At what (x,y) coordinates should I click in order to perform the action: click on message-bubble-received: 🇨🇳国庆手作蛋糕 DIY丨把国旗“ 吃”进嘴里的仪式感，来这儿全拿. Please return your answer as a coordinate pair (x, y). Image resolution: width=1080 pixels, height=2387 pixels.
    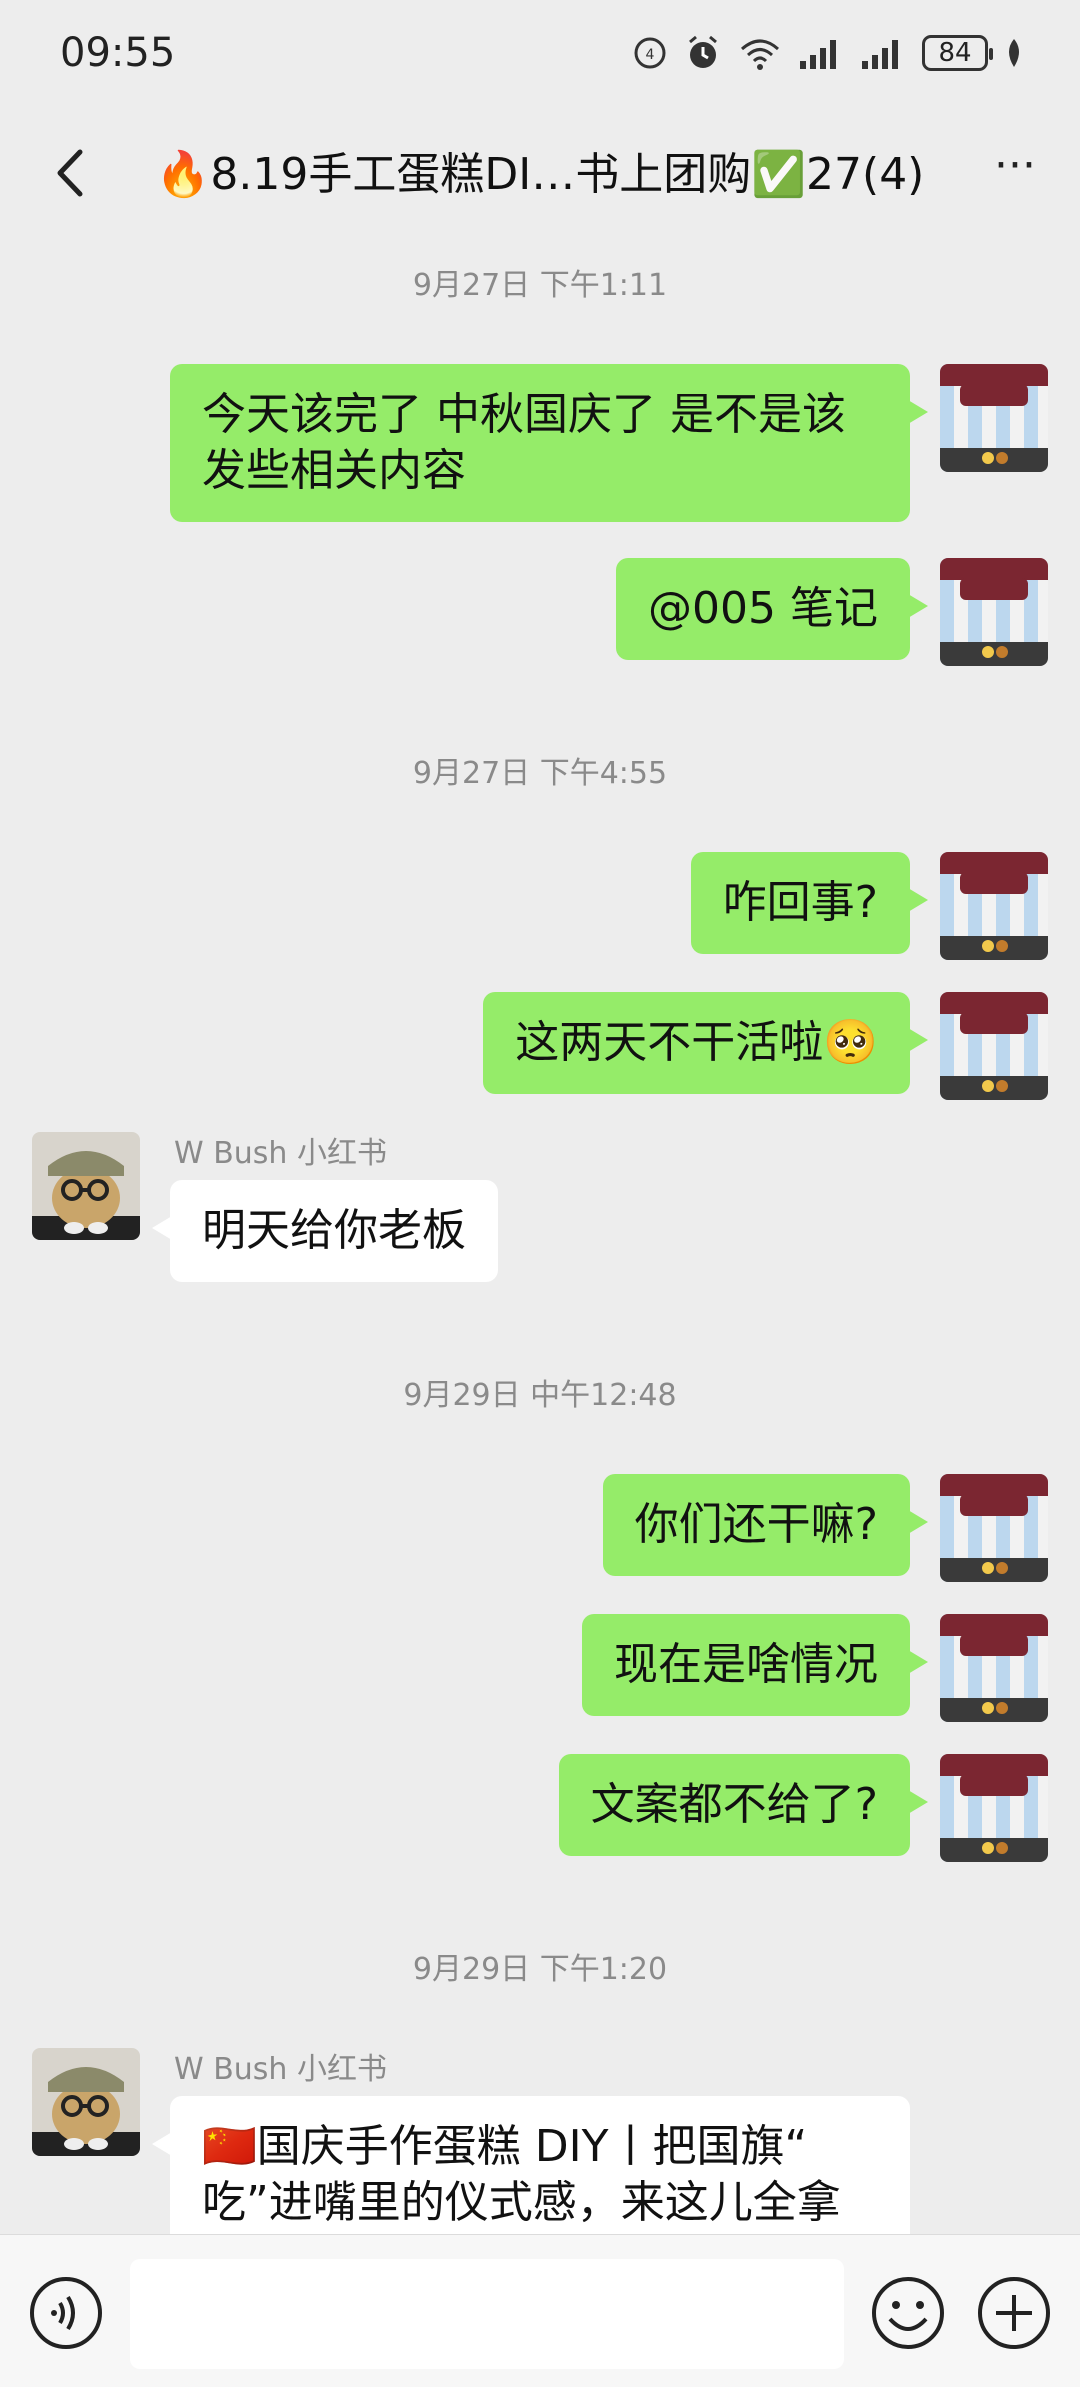
    Looking at the image, I should click on (531, 2165).